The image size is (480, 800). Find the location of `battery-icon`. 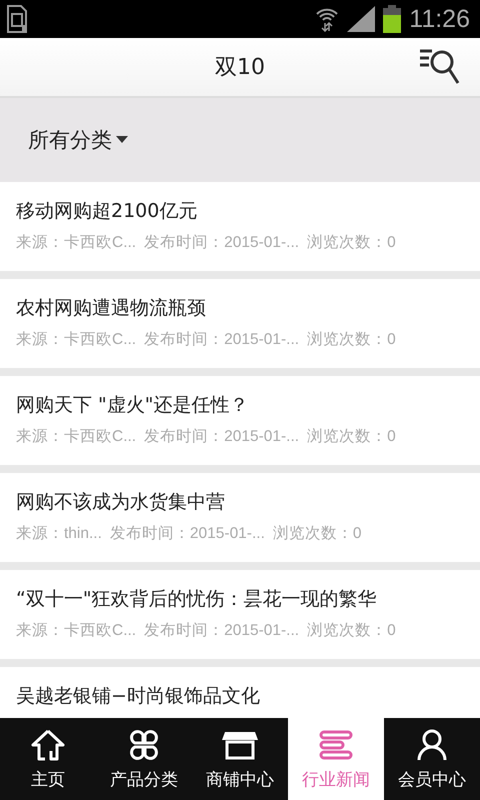

battery-icon is located at coordinates (392, 19).